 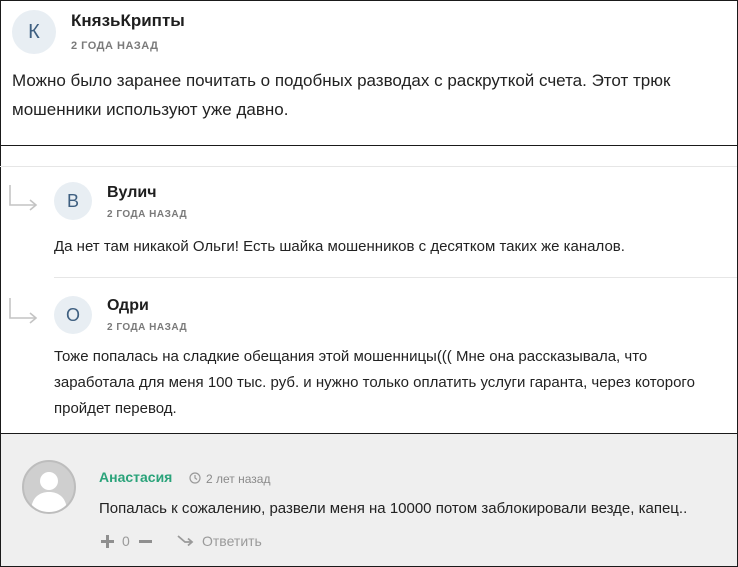 I want to click on comment-text-line: мошенники используют уже давно., so click(x=150, y=109).